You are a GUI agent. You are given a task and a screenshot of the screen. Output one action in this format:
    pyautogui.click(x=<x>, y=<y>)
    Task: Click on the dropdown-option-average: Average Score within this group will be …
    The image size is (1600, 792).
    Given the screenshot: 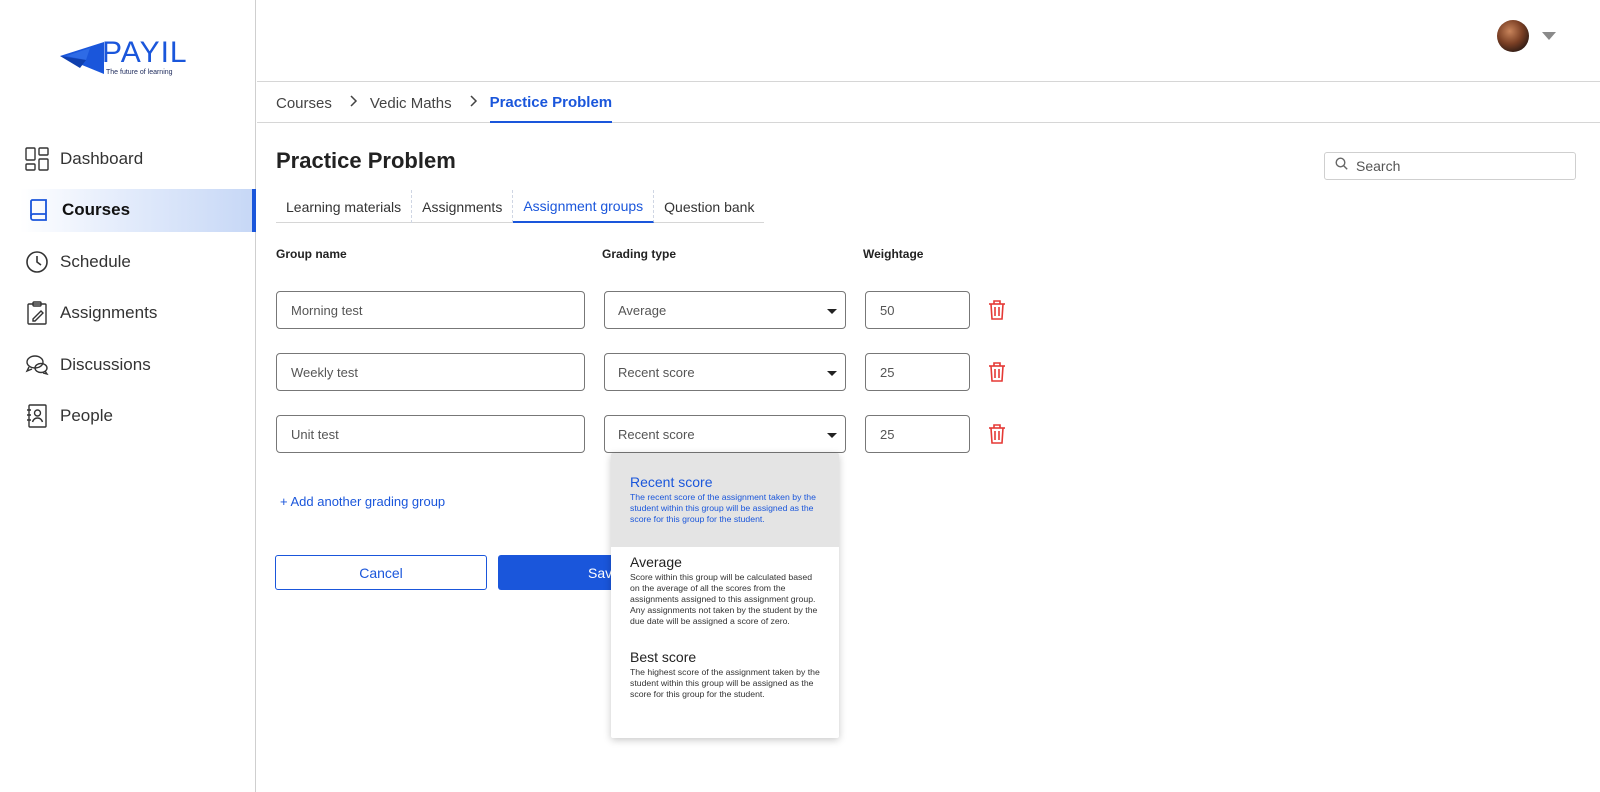 What is the action you would take?
    pyautogui.click(x=725, y=595)
    